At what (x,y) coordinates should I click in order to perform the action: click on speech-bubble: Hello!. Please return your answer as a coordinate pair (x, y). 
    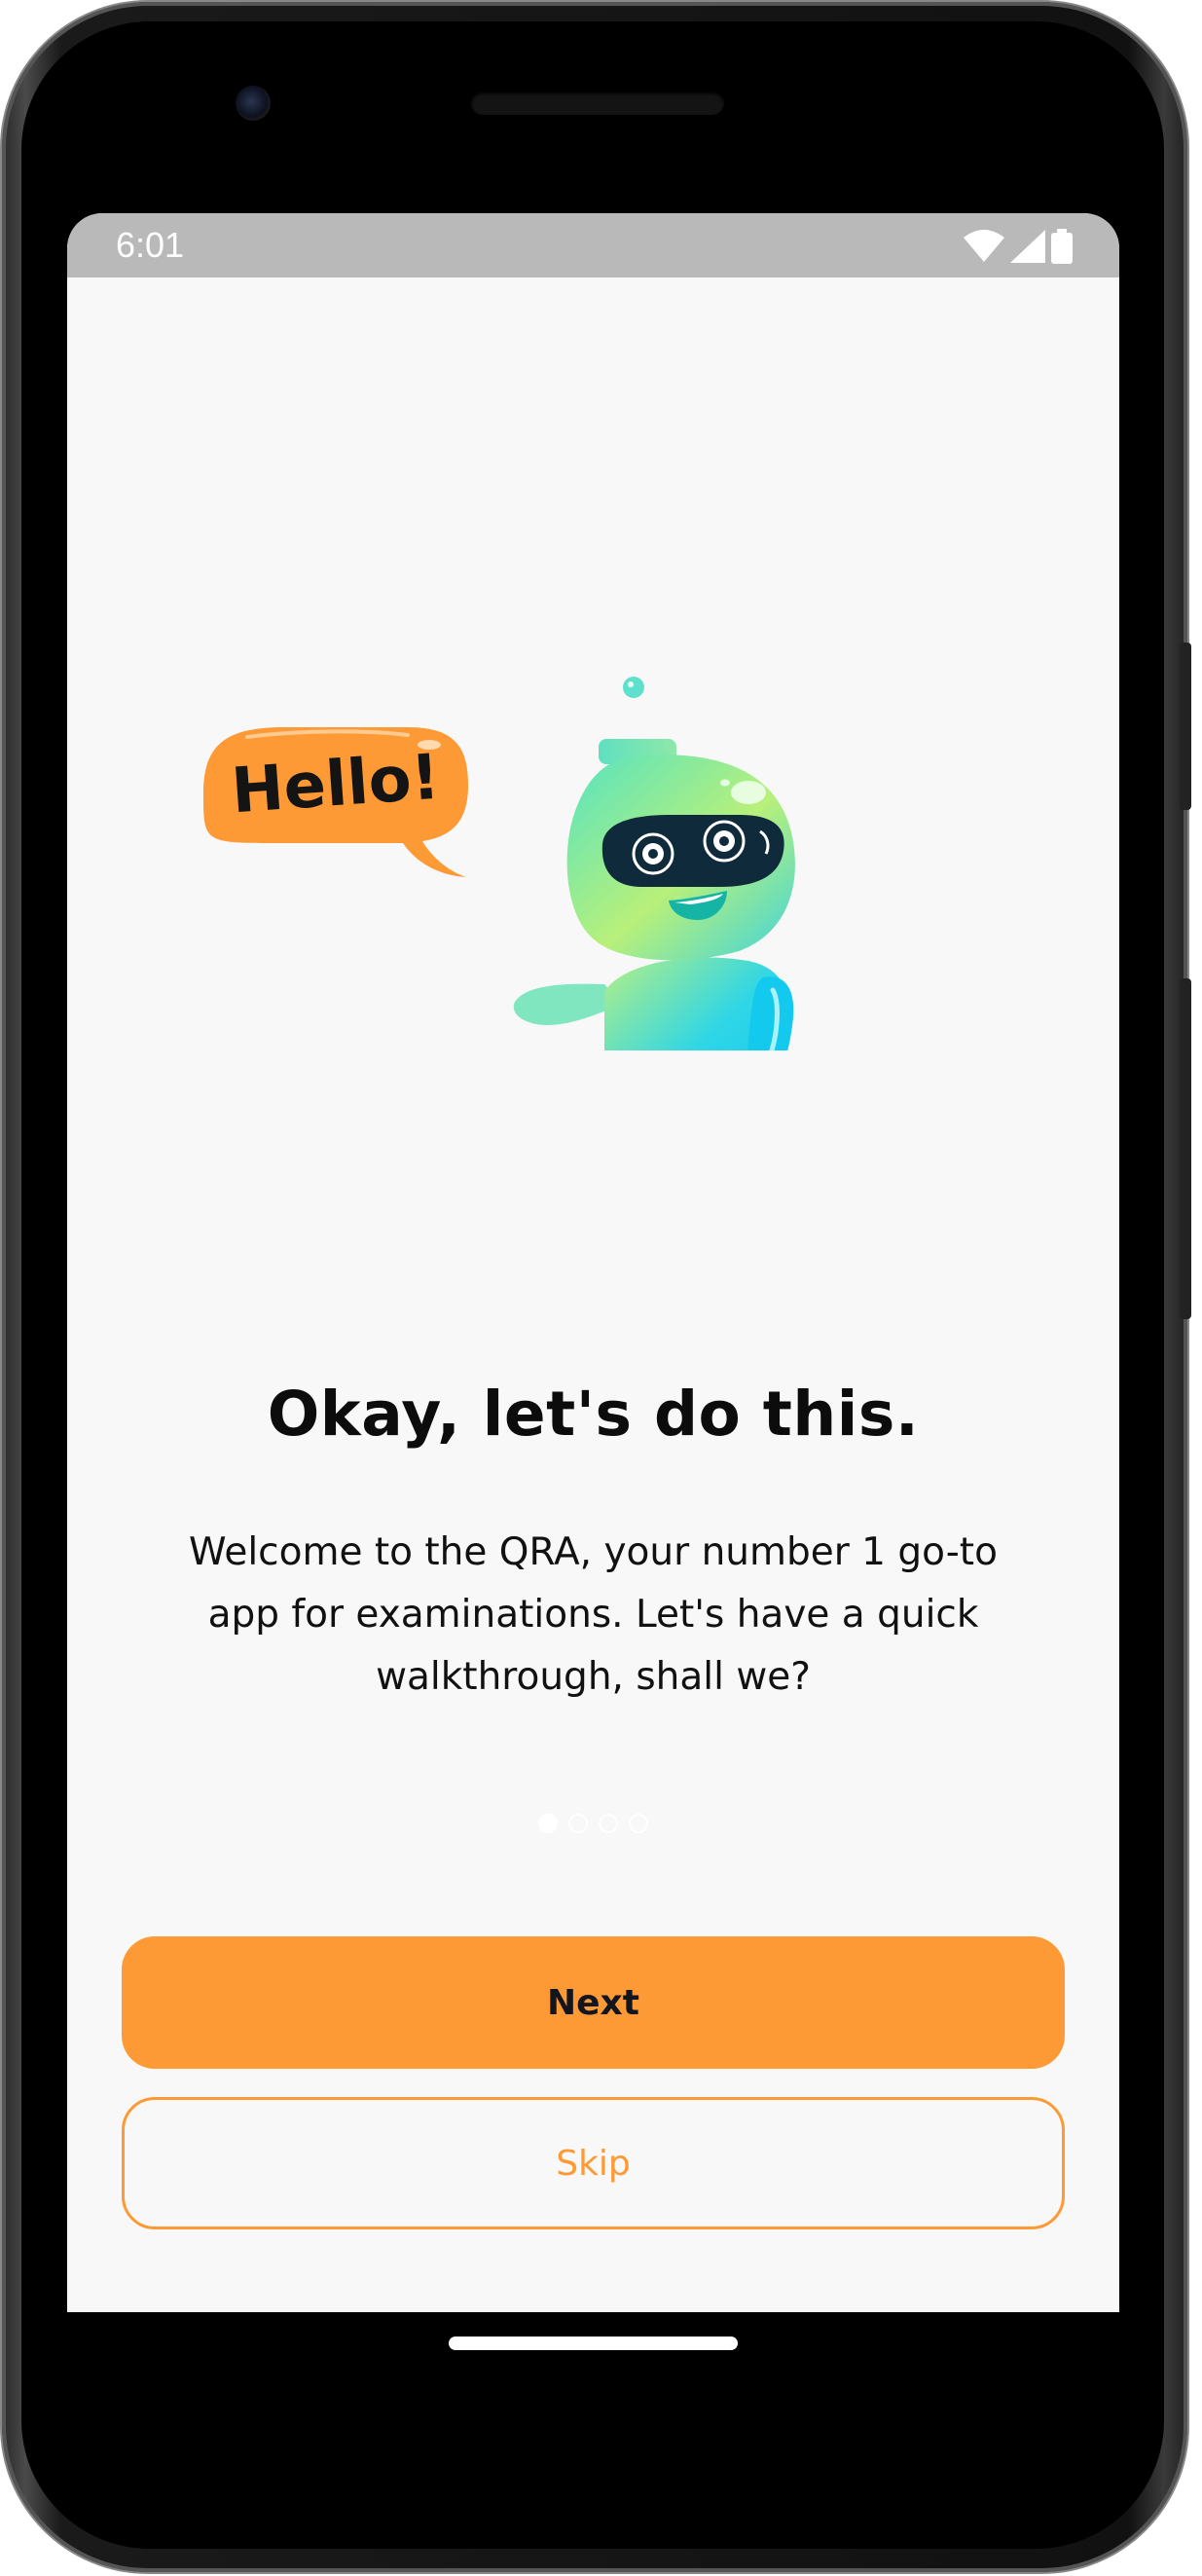
    Looking at the image, I should click on (335, 802).